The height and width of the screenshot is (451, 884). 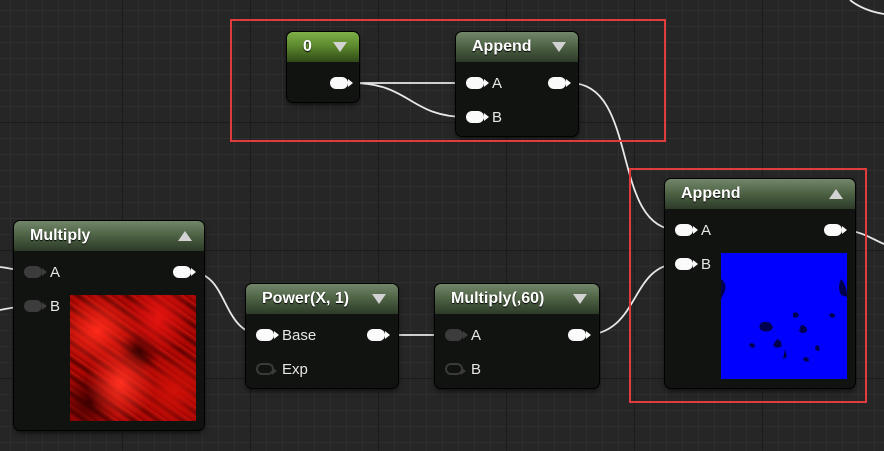 What do you see at coordinates (448, 80) in the screenshot?
I see `highlight-box-top` at bounding box center [448, 80].